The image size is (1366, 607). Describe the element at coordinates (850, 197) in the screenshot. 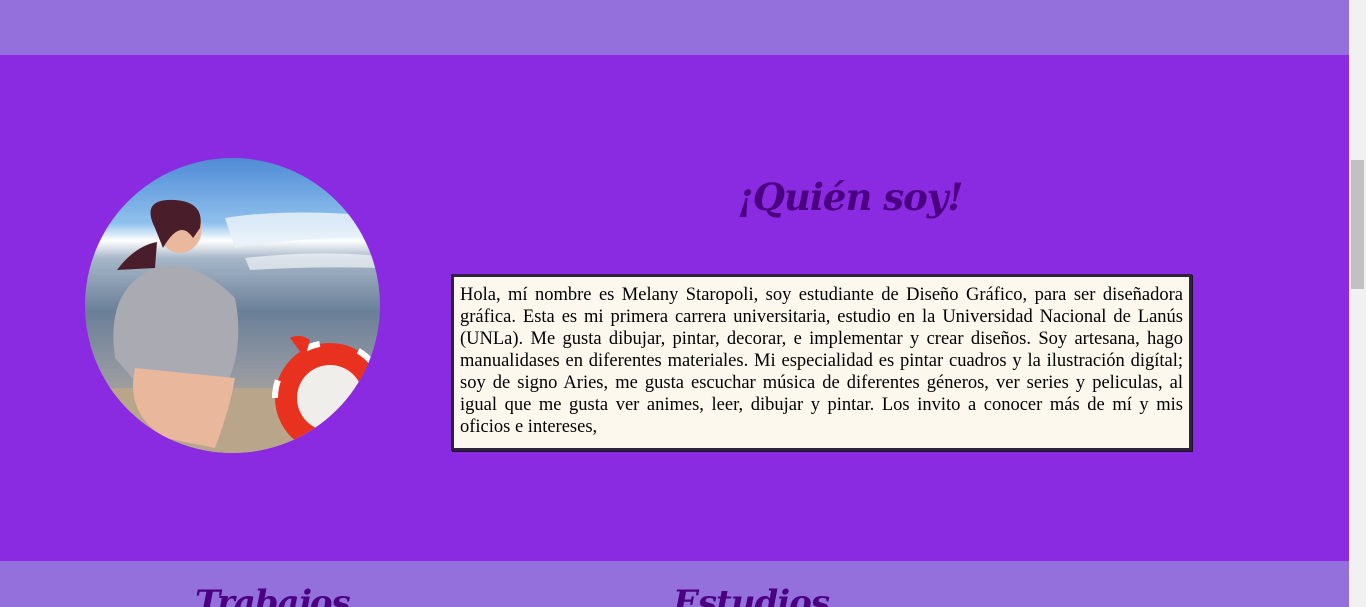

I see `about-title: ¡Quién soy!` at that location.